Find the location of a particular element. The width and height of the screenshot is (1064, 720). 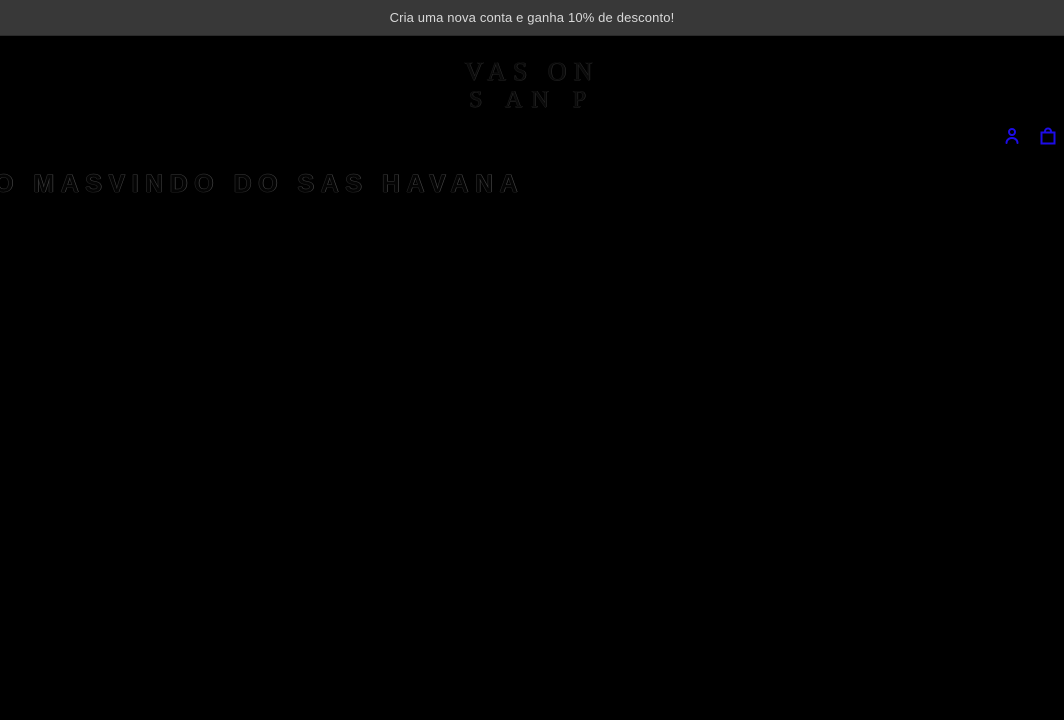

header-actions is located at coordinates (1030, 136).